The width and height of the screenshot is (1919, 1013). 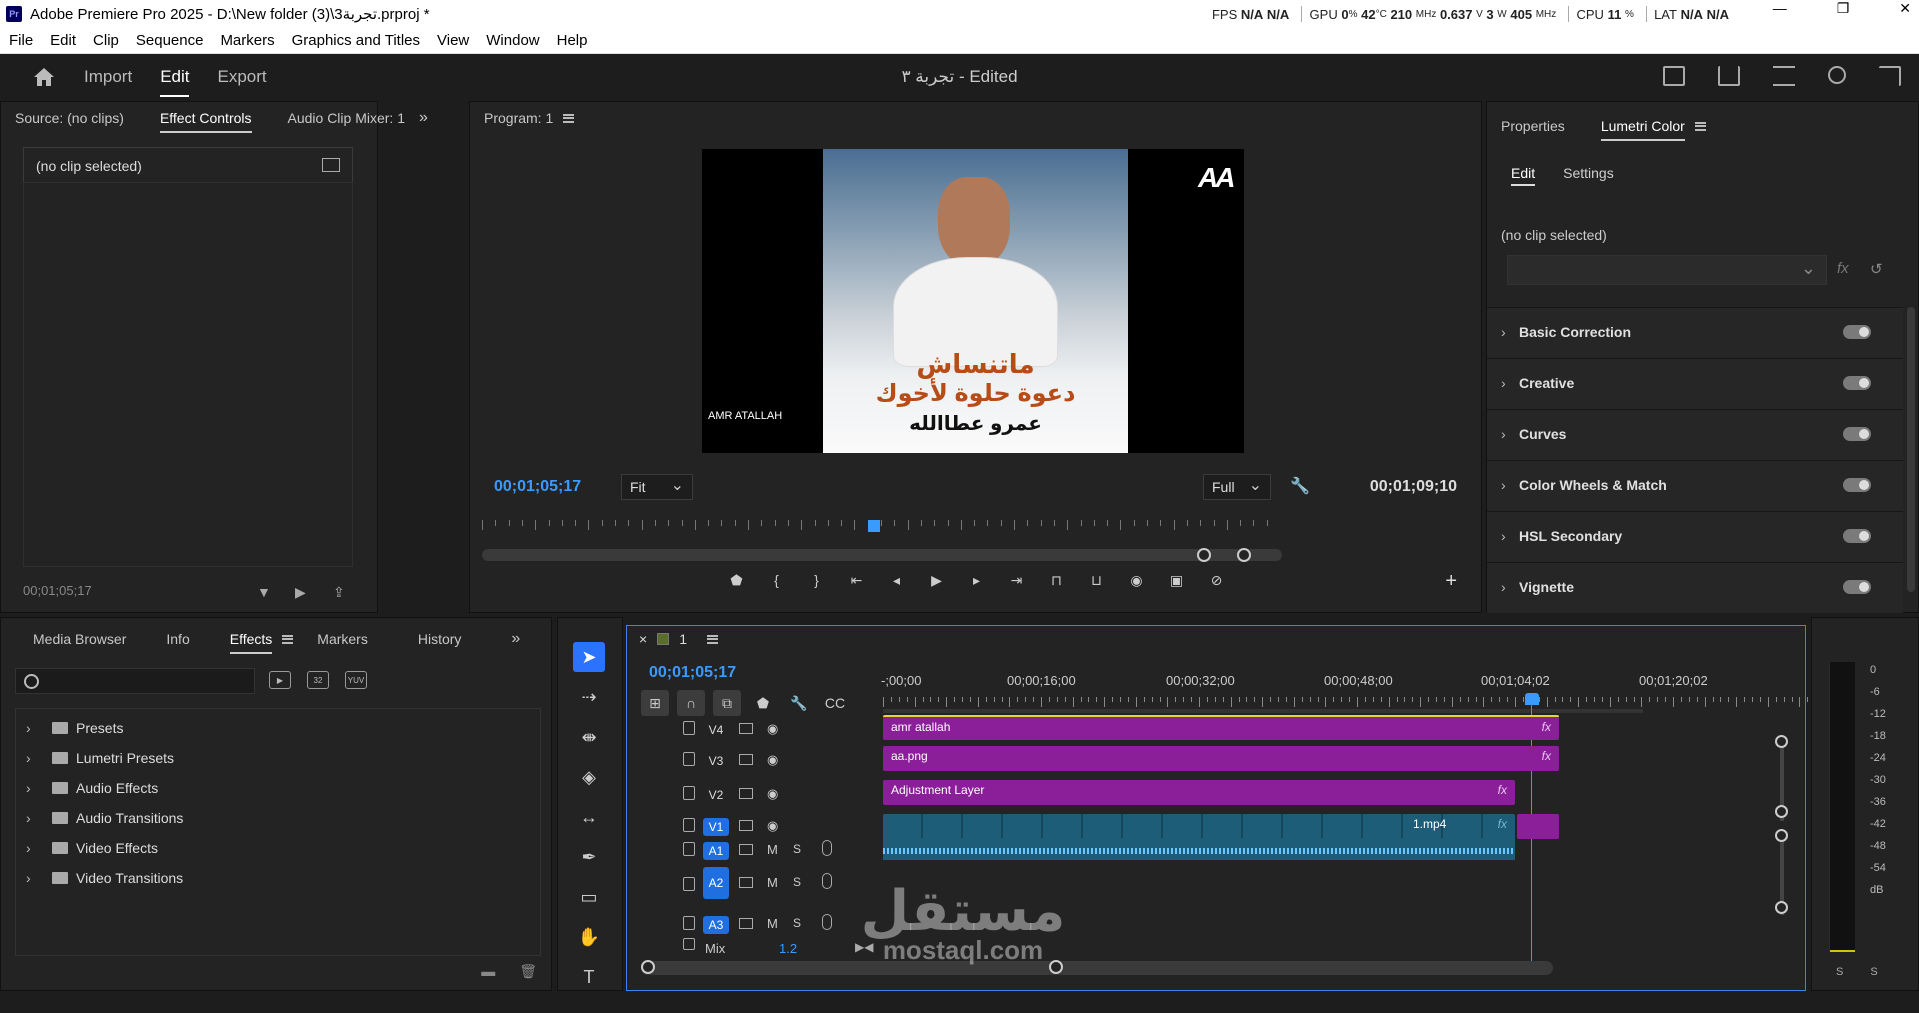 I want to click on type-tool-icon: T, so click(x=589, y=977).